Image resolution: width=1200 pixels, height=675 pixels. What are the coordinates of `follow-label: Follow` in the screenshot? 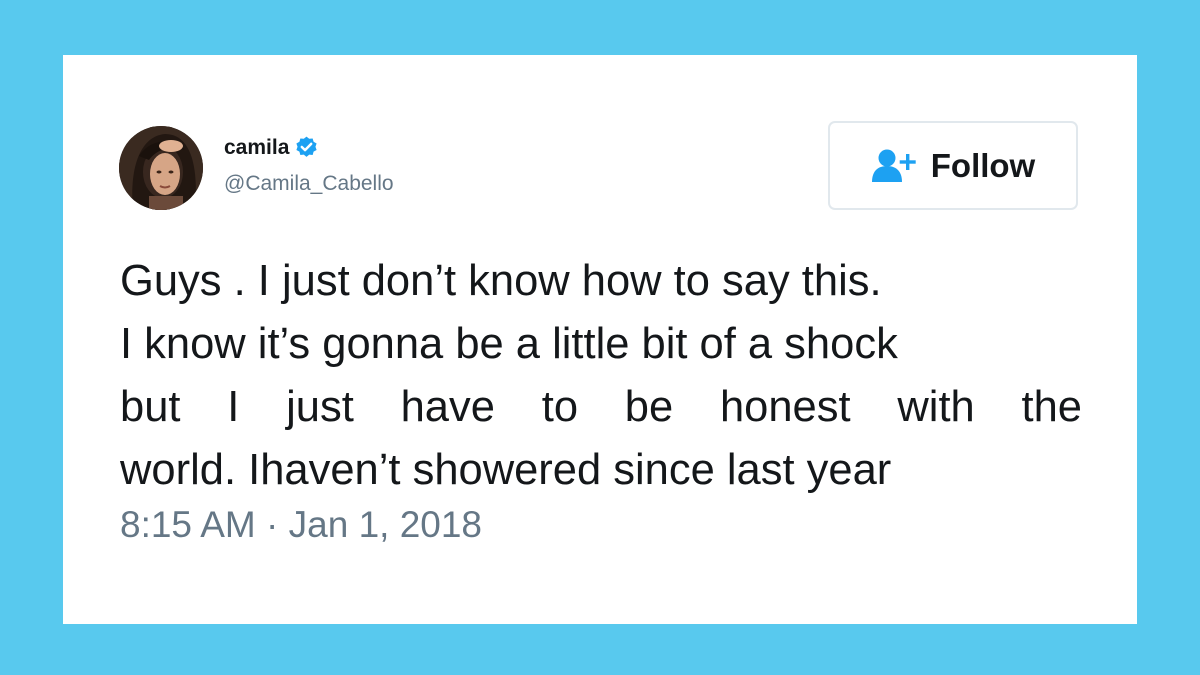 It's located at (983, 165).